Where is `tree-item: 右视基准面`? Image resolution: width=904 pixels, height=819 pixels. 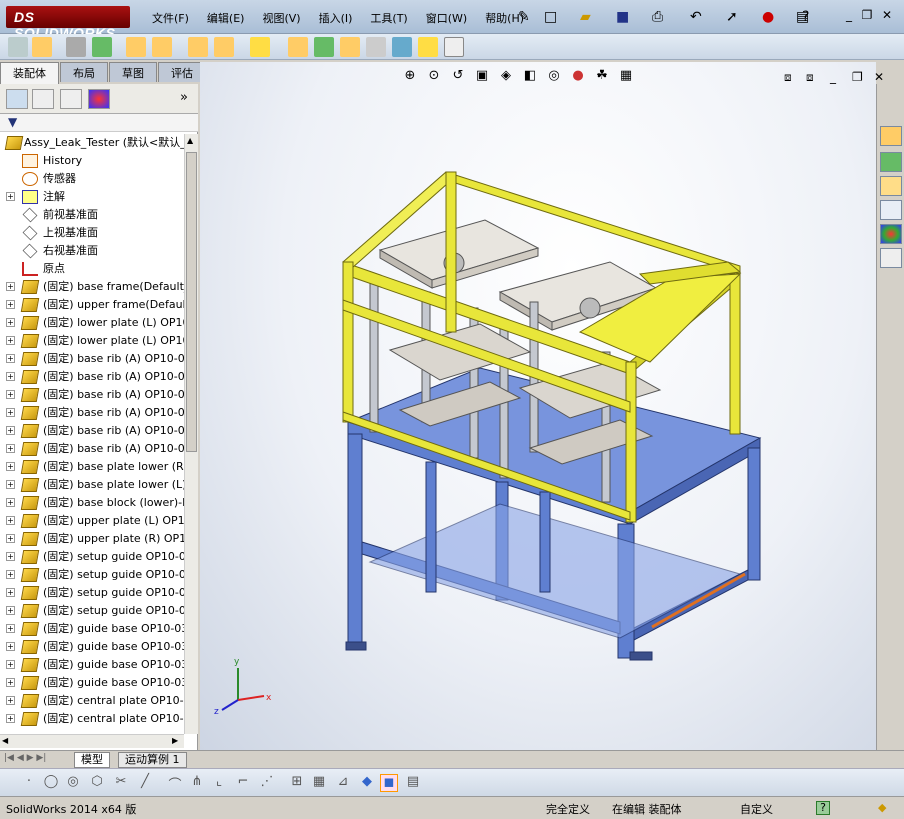
tree-item: 右视基准面 is located at coordinates (92, 251).